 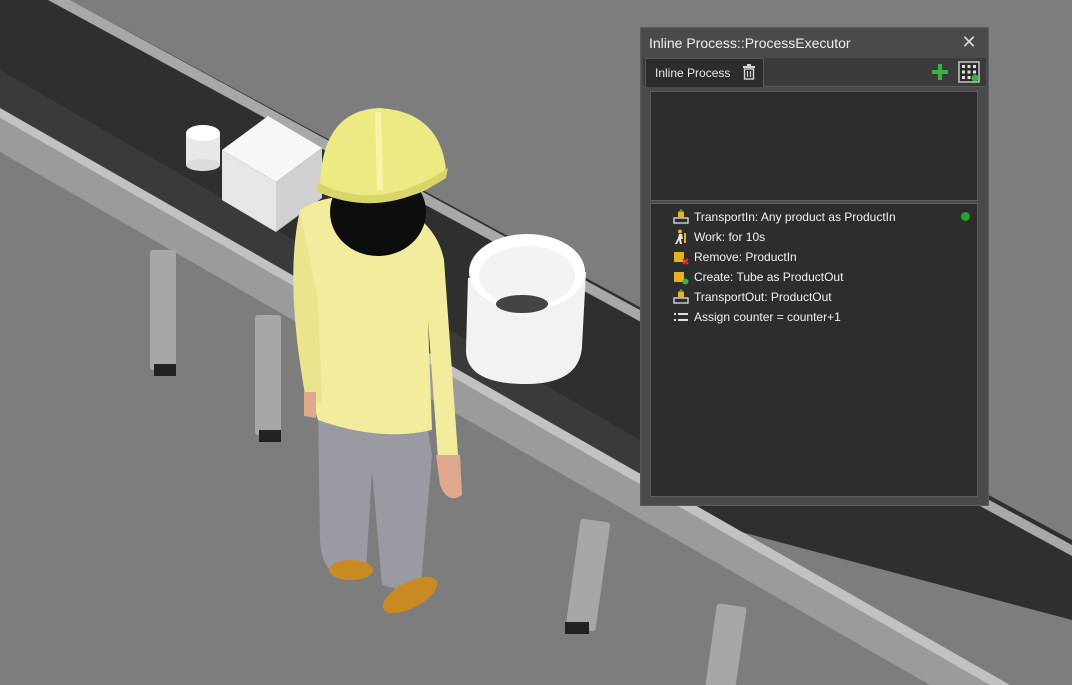 I want to click on step-create: Create: Tube as ProductOut, so click(x=814, y=277).